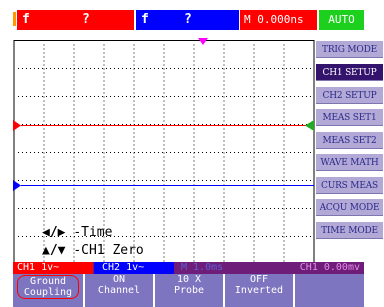 The width and height of the screenshot is (384, 307). Describe the element at coordinates (349, 140) in the screenshot. I see `menu-item-meas-set2: MEAS SET2` at that location.